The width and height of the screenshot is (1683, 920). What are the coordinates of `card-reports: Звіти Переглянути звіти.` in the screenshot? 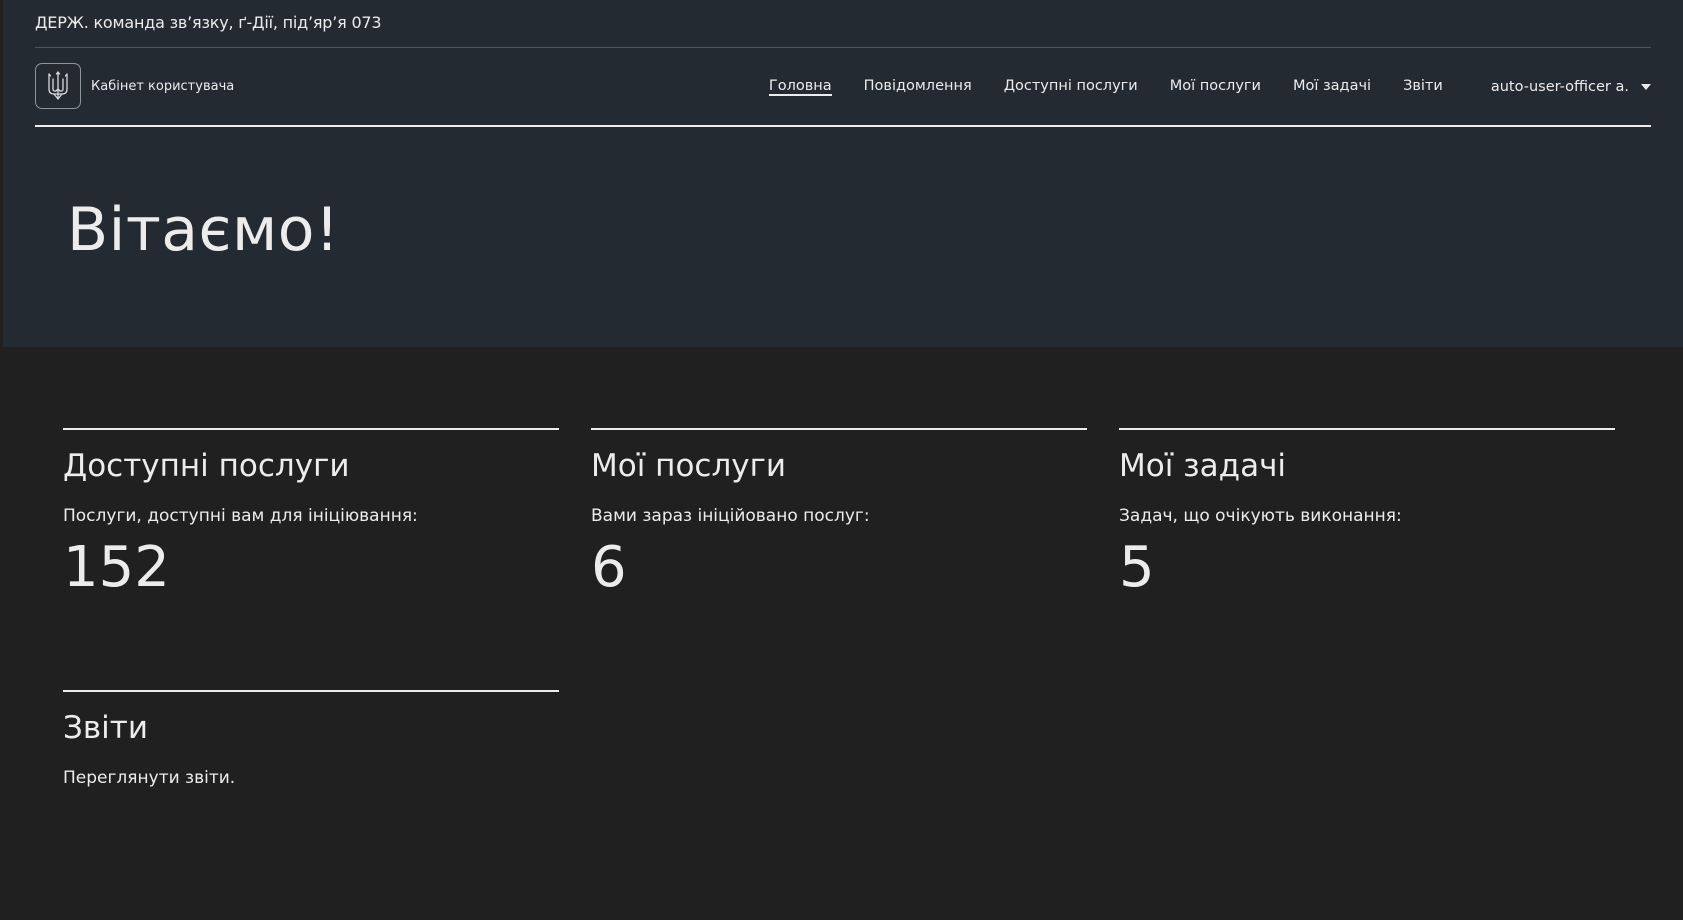 It's located at (311, 739).